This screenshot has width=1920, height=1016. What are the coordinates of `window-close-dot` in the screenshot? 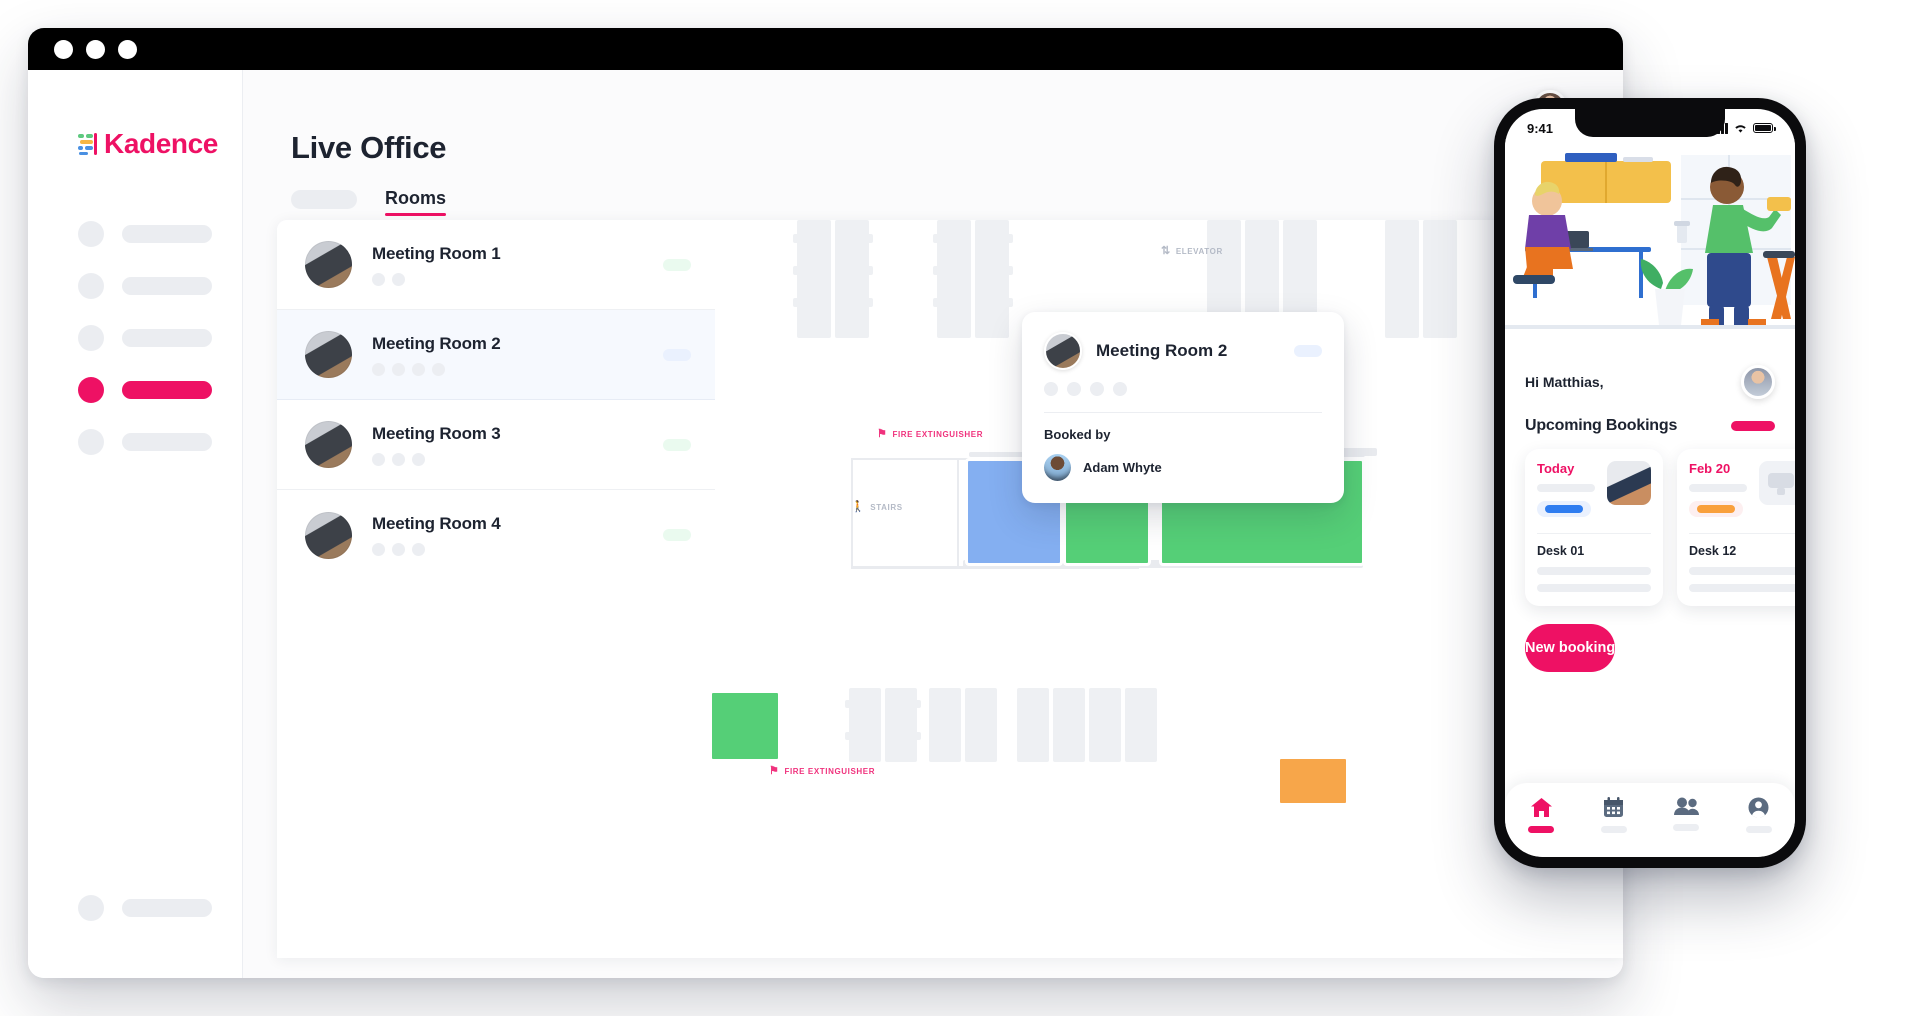 It's located at (63, 49).